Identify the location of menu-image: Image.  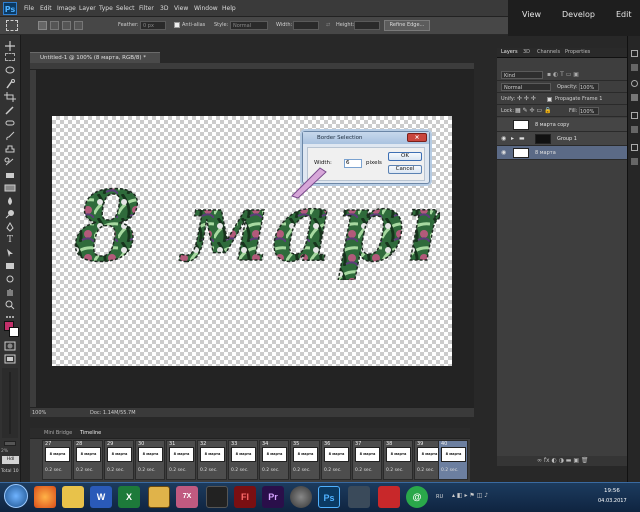
(66, 8).